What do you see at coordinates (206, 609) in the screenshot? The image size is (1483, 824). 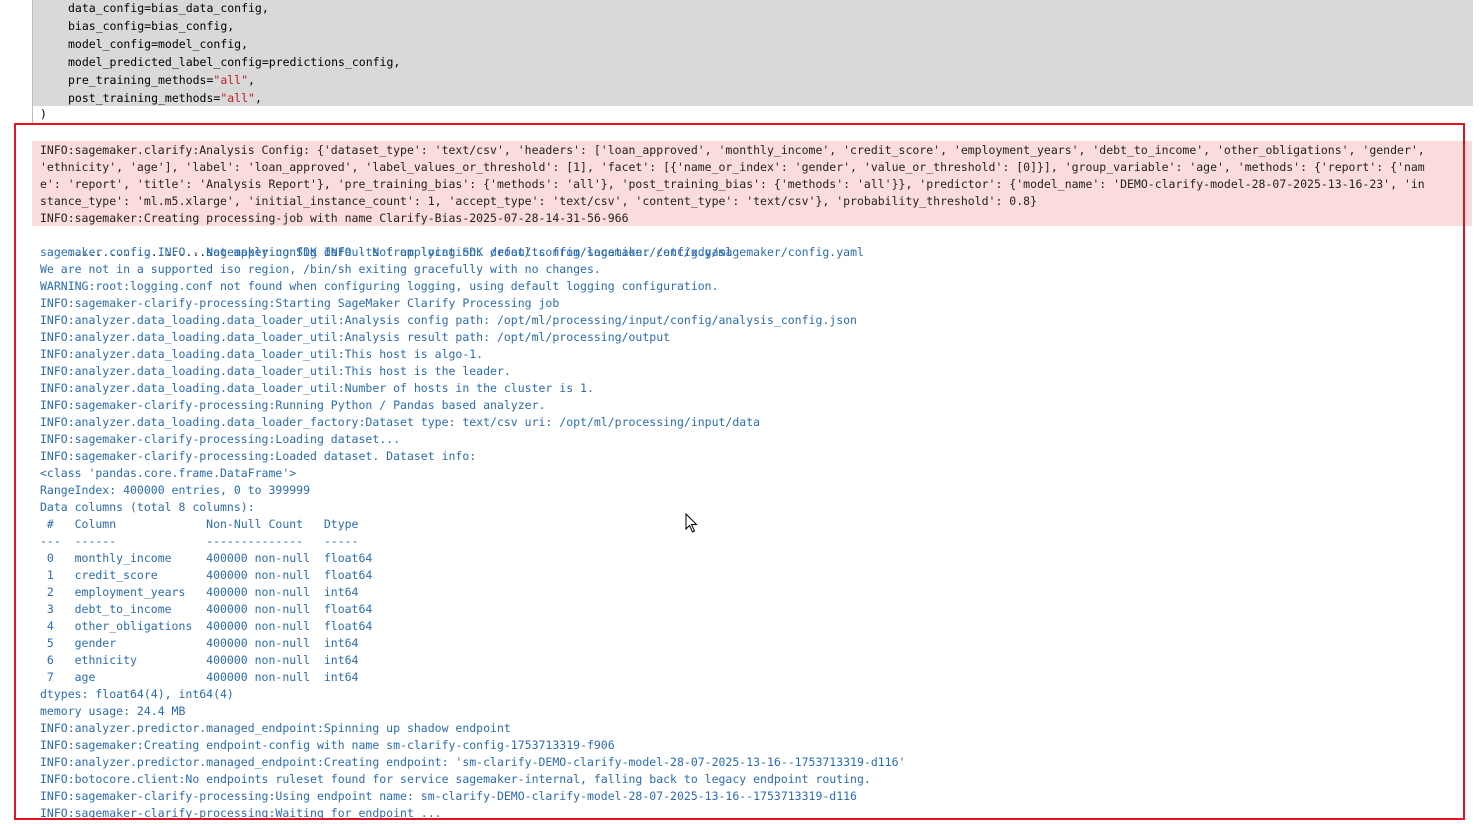 I see `log-line: 3 debt_to_income 400000 non-null float64` at bounding box center [206, 609].